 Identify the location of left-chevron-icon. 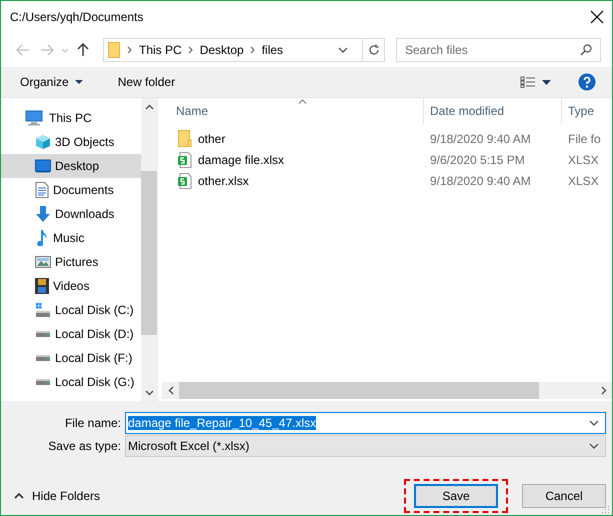
(171, 390).